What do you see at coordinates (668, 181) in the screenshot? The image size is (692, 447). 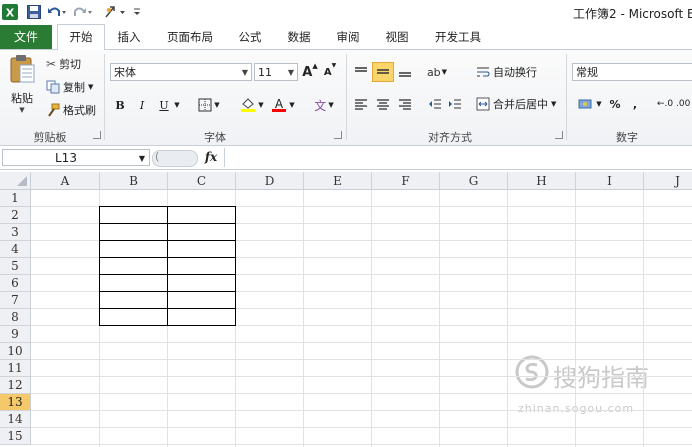 I see `column-header-j: J` at bounding box center [668, 181].